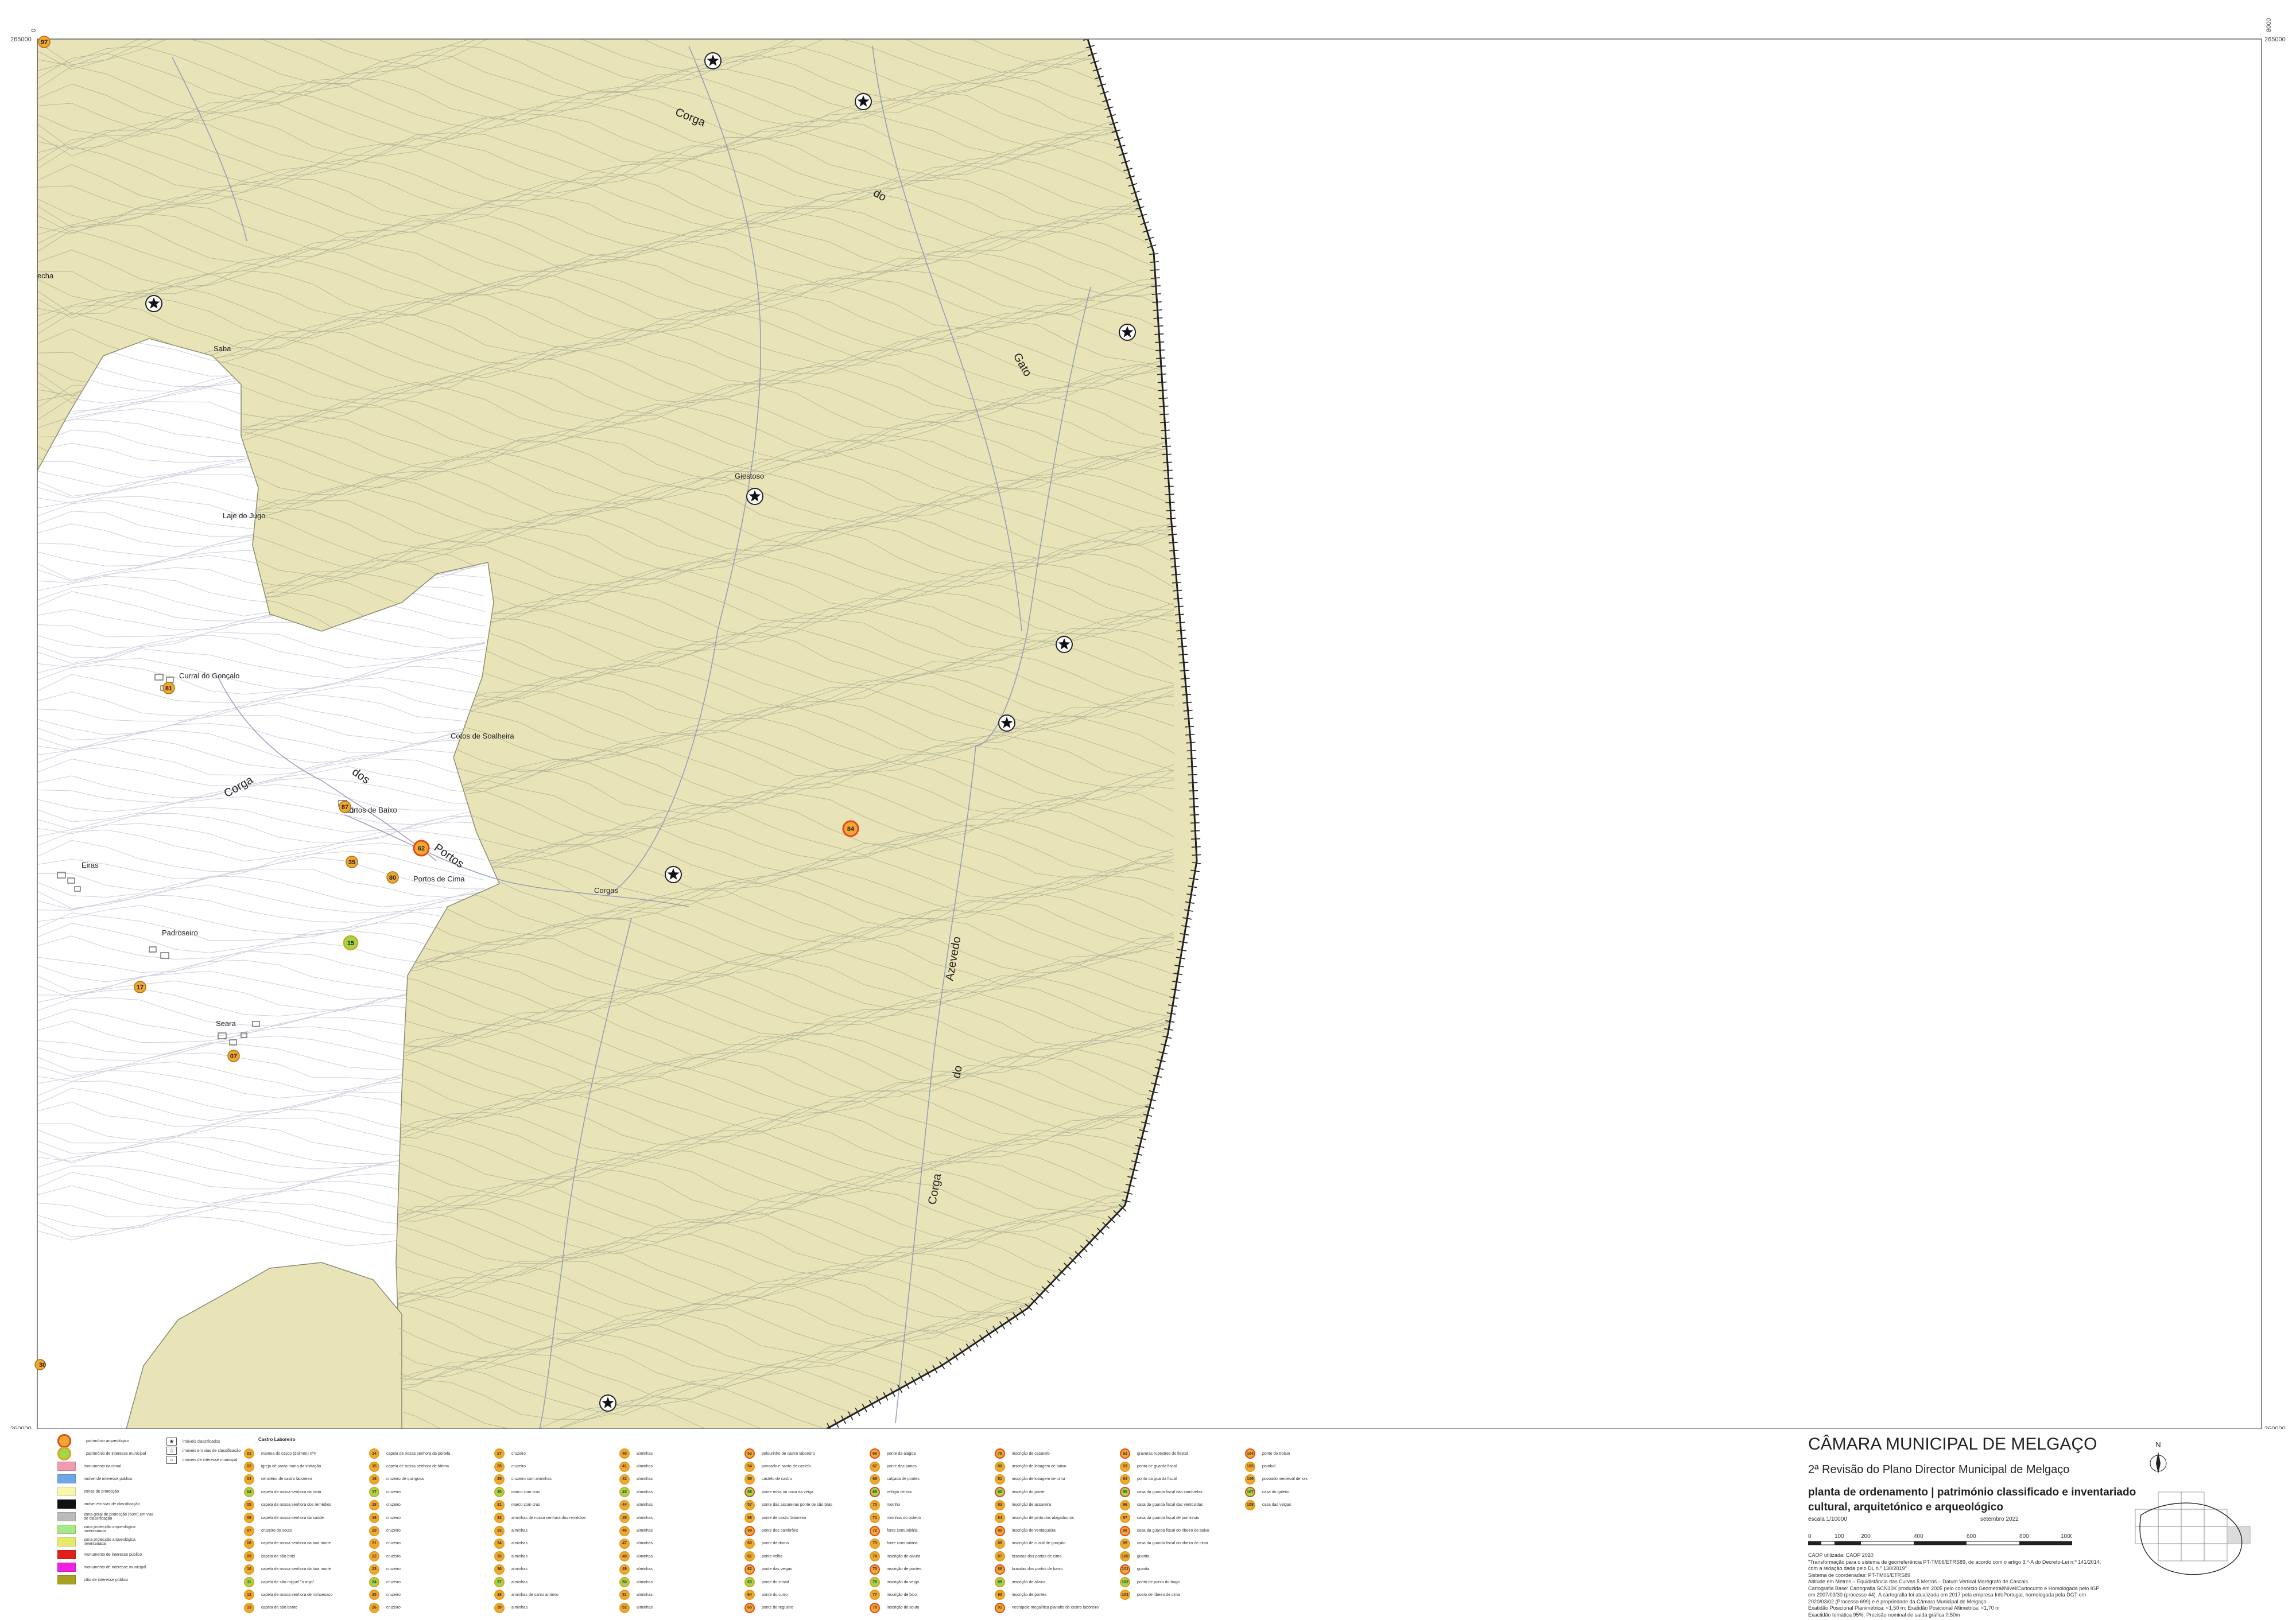  I want to click on legend-inventory-number: 10, so click(249, 1569).